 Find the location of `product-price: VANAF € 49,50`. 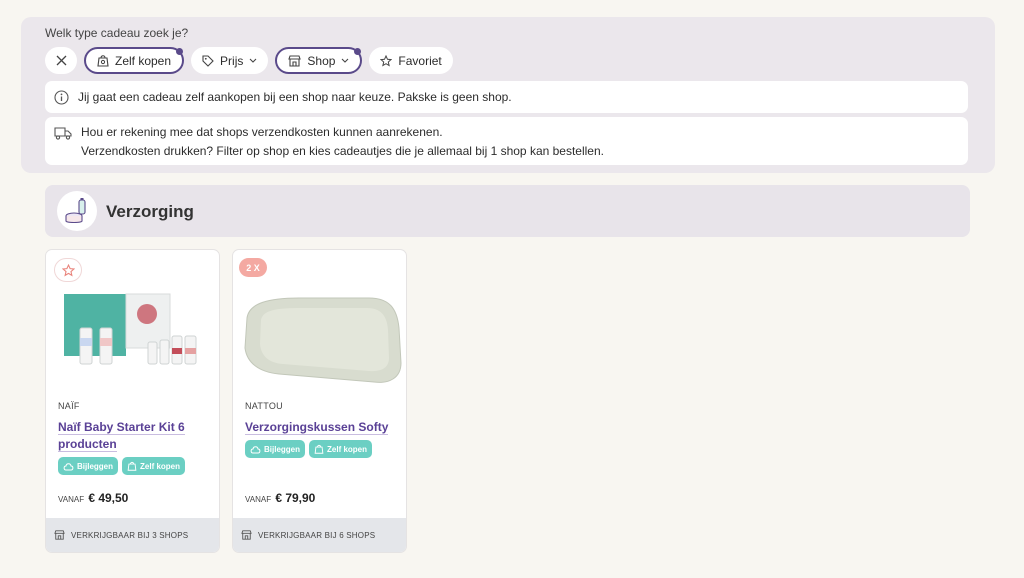

product-price: VANAF € 49,50 is located at coordinates (93, 498).